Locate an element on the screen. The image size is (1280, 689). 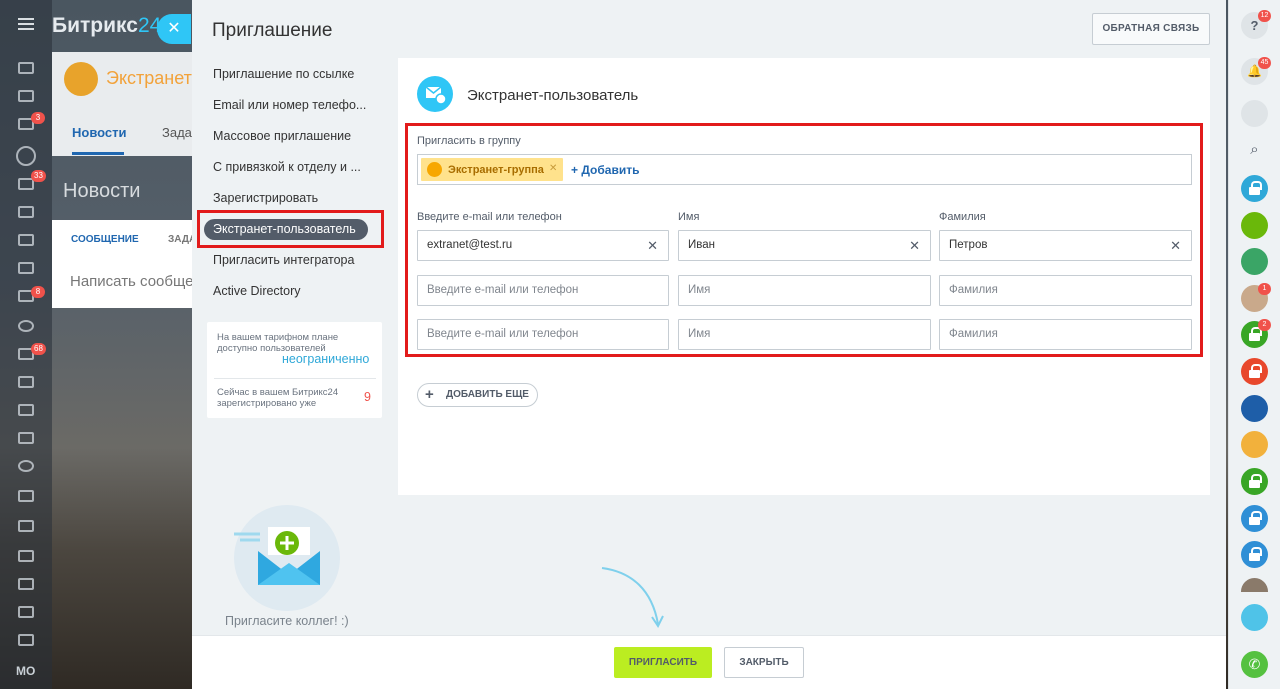
settings-icon is located at coordinates (26, 496).